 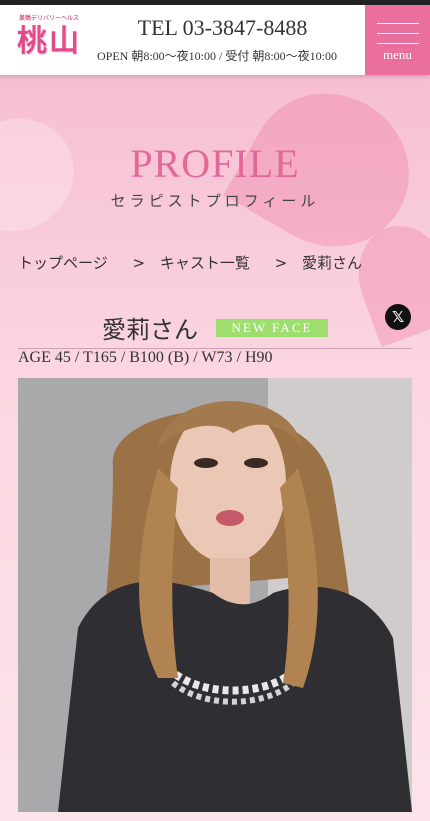 What do you see at coordinates (63, 262) in the screenshot?
I see `breadcrumb-top: トップページ` at bounding box center [63, 262].